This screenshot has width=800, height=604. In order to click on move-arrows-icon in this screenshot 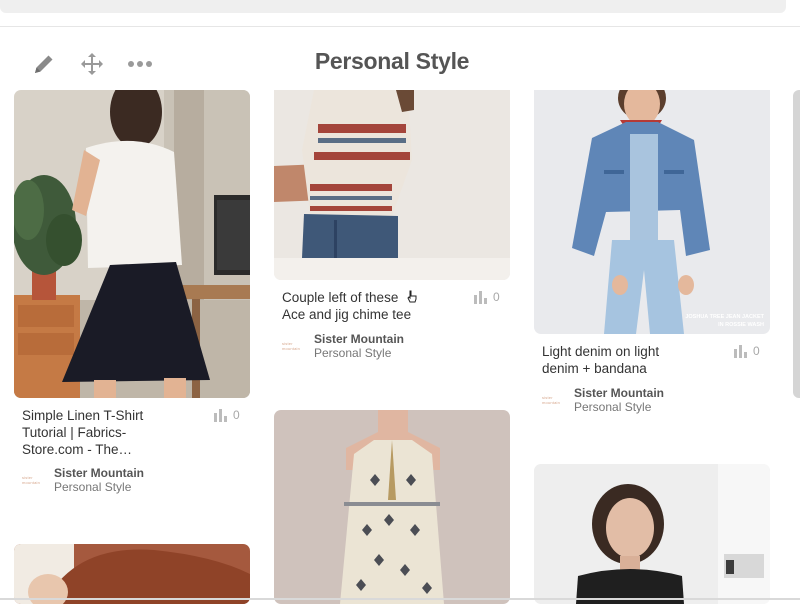, I will do `click(92, 64)`.